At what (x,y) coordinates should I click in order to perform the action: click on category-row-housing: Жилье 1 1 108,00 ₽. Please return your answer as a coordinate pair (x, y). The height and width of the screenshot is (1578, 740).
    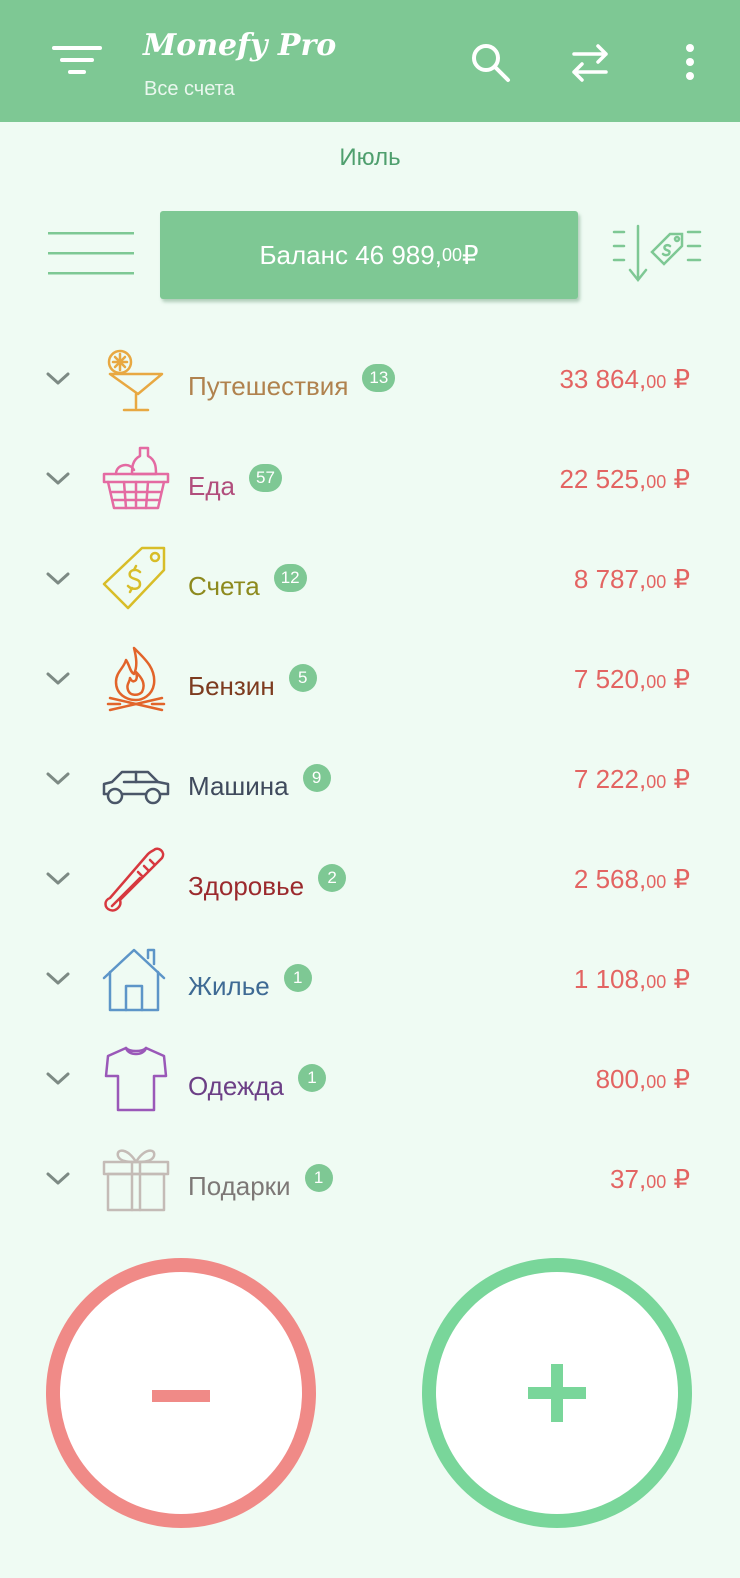
    Looking at the image, I should click on (370, 978).